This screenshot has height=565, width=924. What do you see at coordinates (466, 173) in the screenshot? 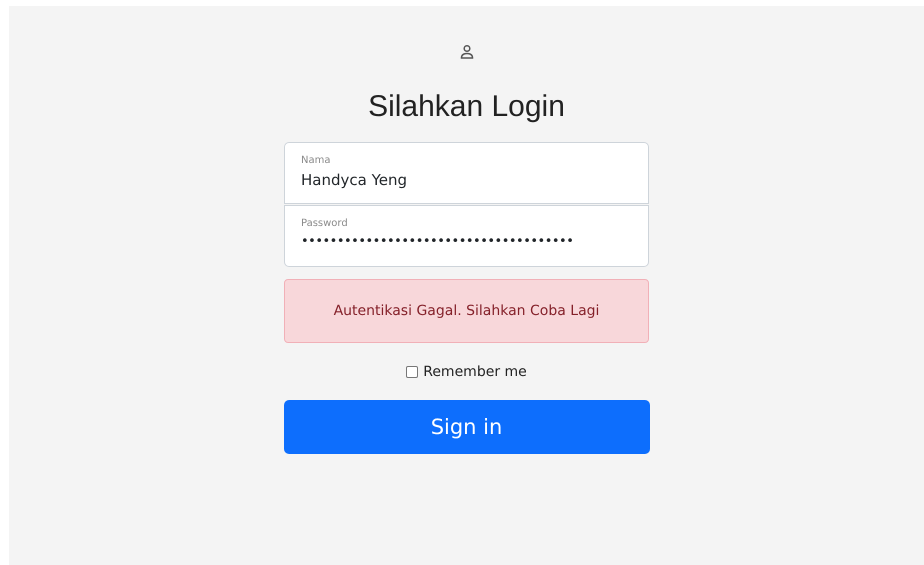
I see `name-field: Nama Handyca Yeng` at bounding box center [466, 173].